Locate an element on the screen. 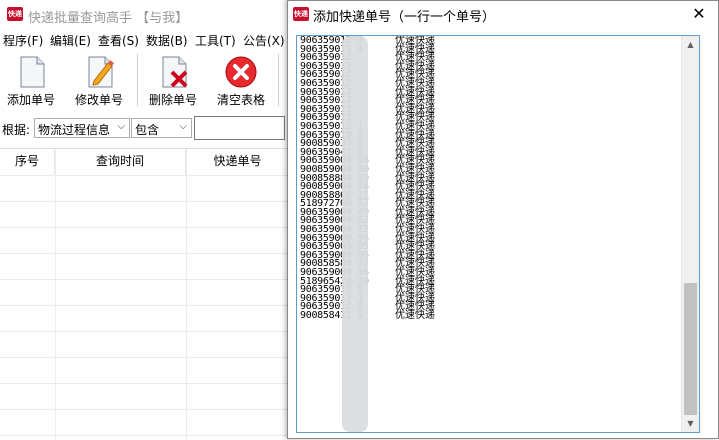  delete-number-button: 删除单号 is located at coordinates (173, 81).